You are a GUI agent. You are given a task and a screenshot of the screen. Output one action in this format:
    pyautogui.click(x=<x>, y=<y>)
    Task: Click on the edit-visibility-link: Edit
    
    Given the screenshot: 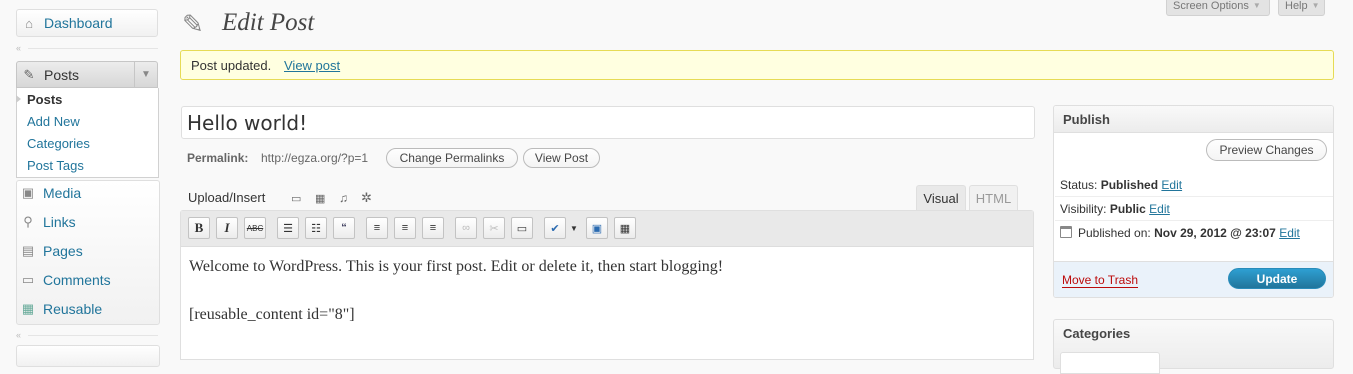 What is the action you would take?
    pyautogui.click(x=1159, y=209)
    